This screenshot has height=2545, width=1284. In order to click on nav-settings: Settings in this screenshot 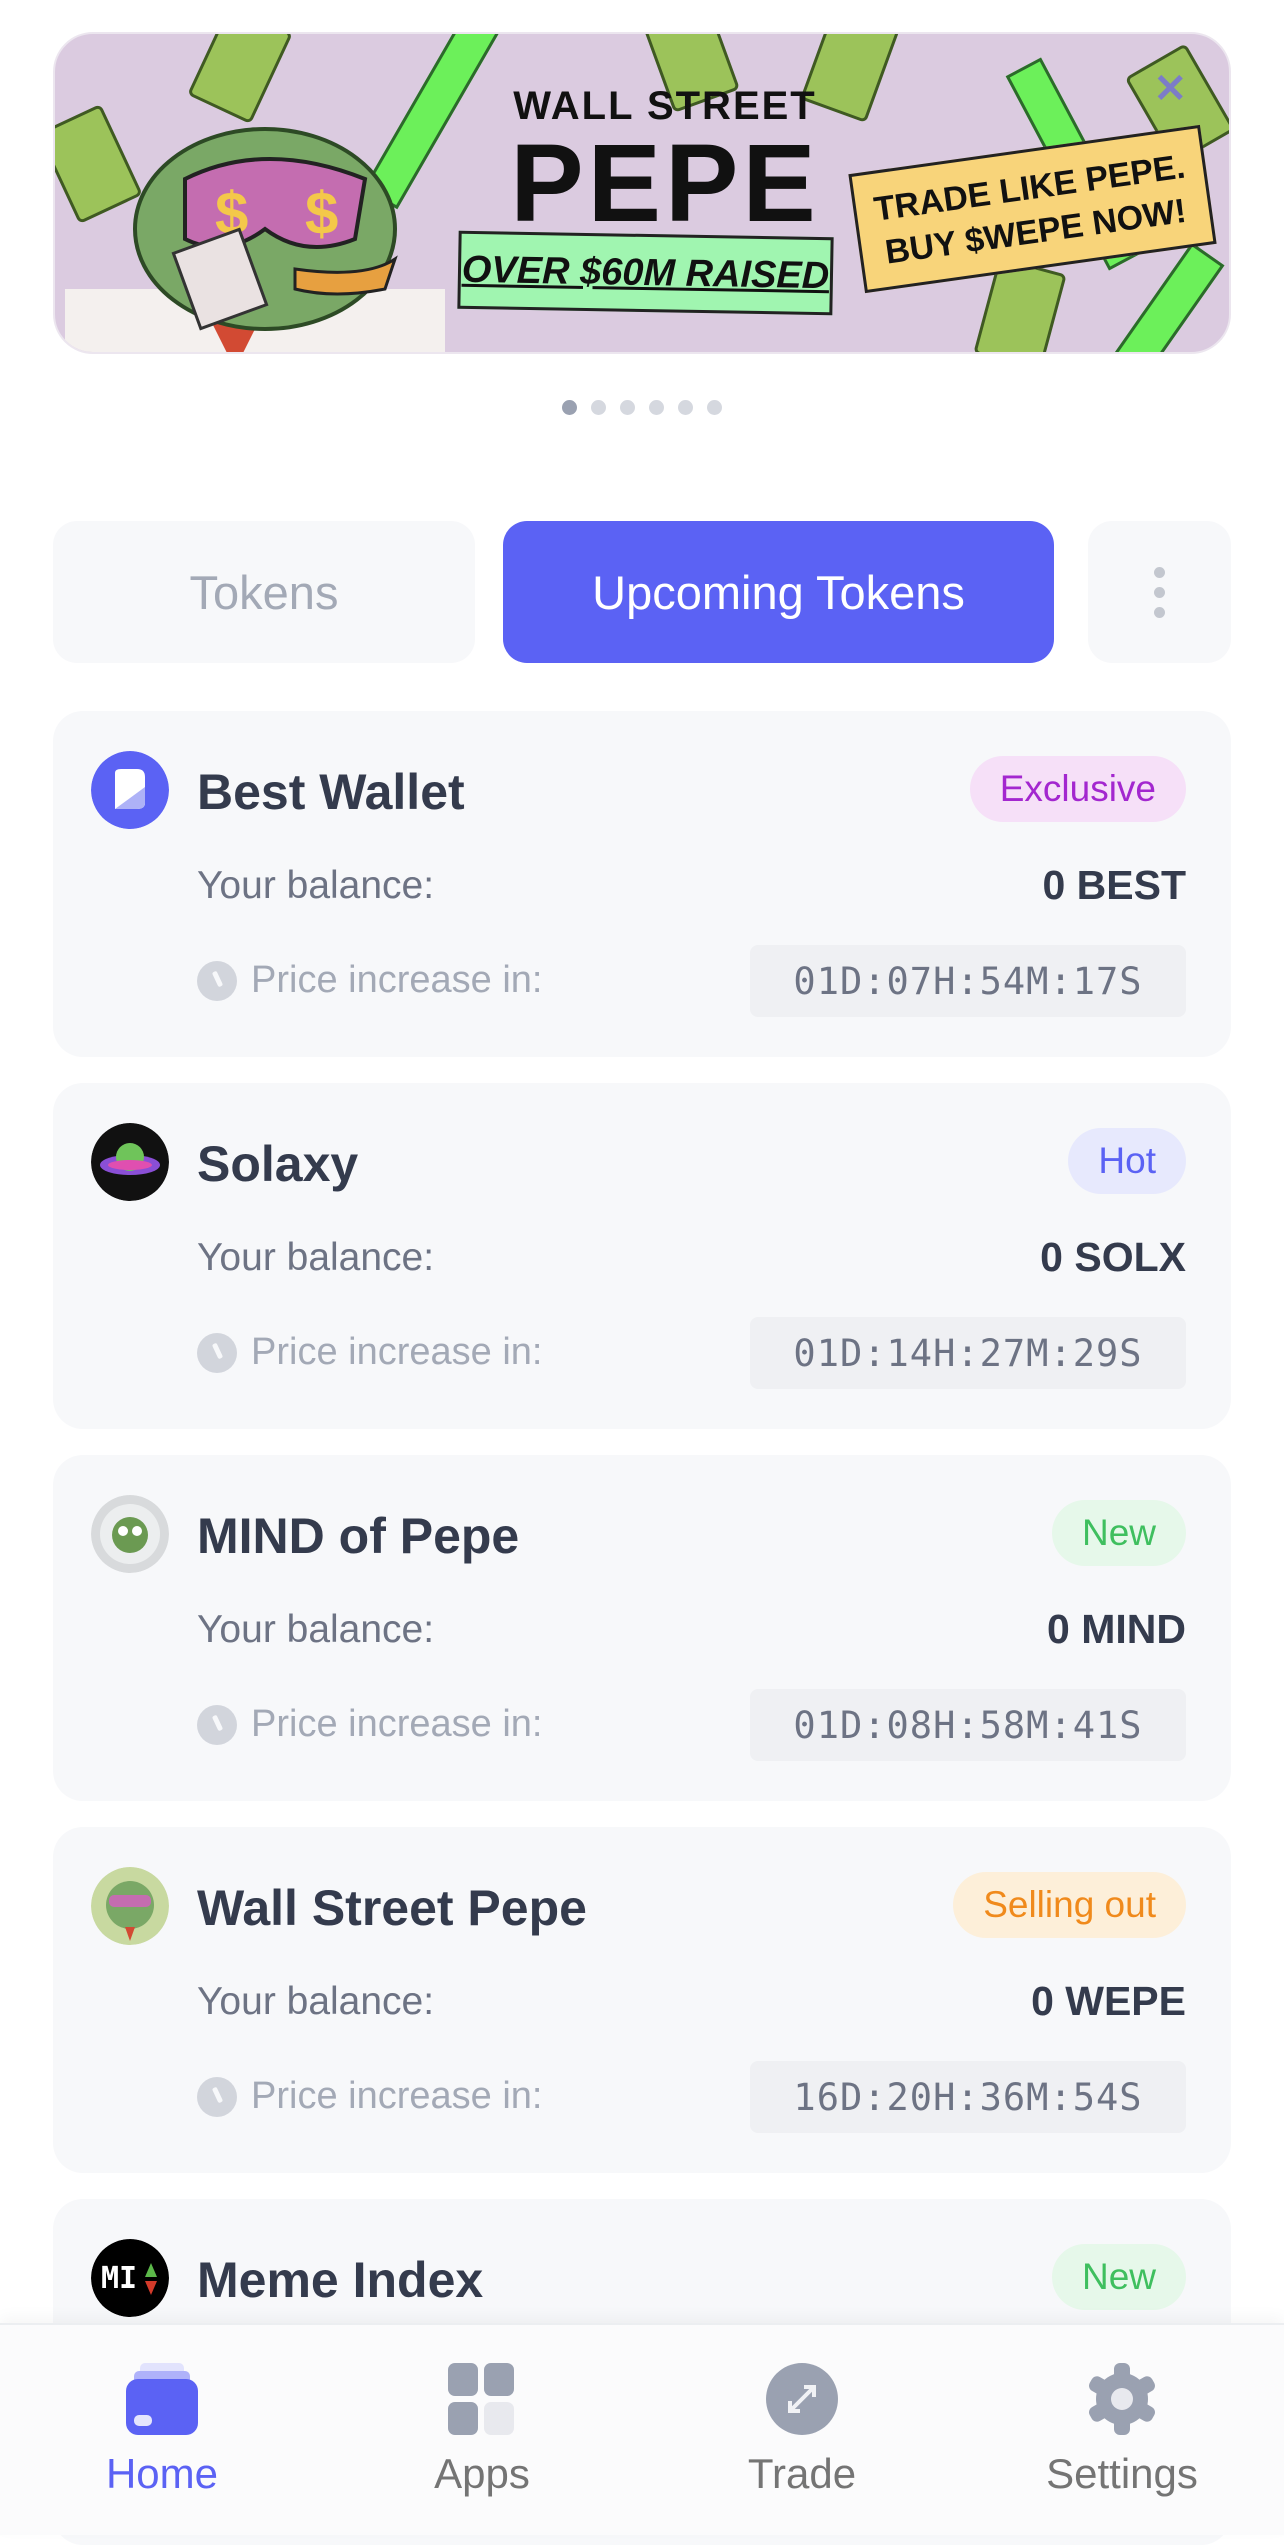, I will do `click(1122, 2431)`.